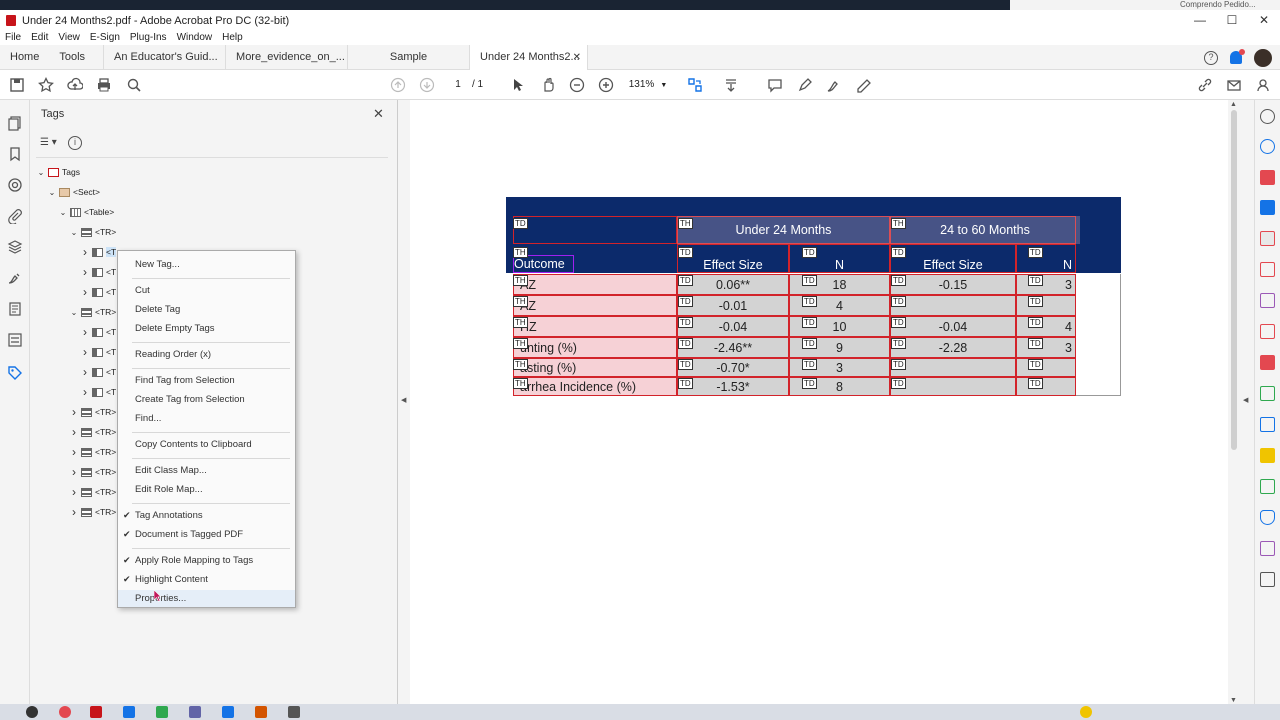  Describe the element at coordinates (606, 85) in the screenshot. I see `zoom-in-icon` at that location.